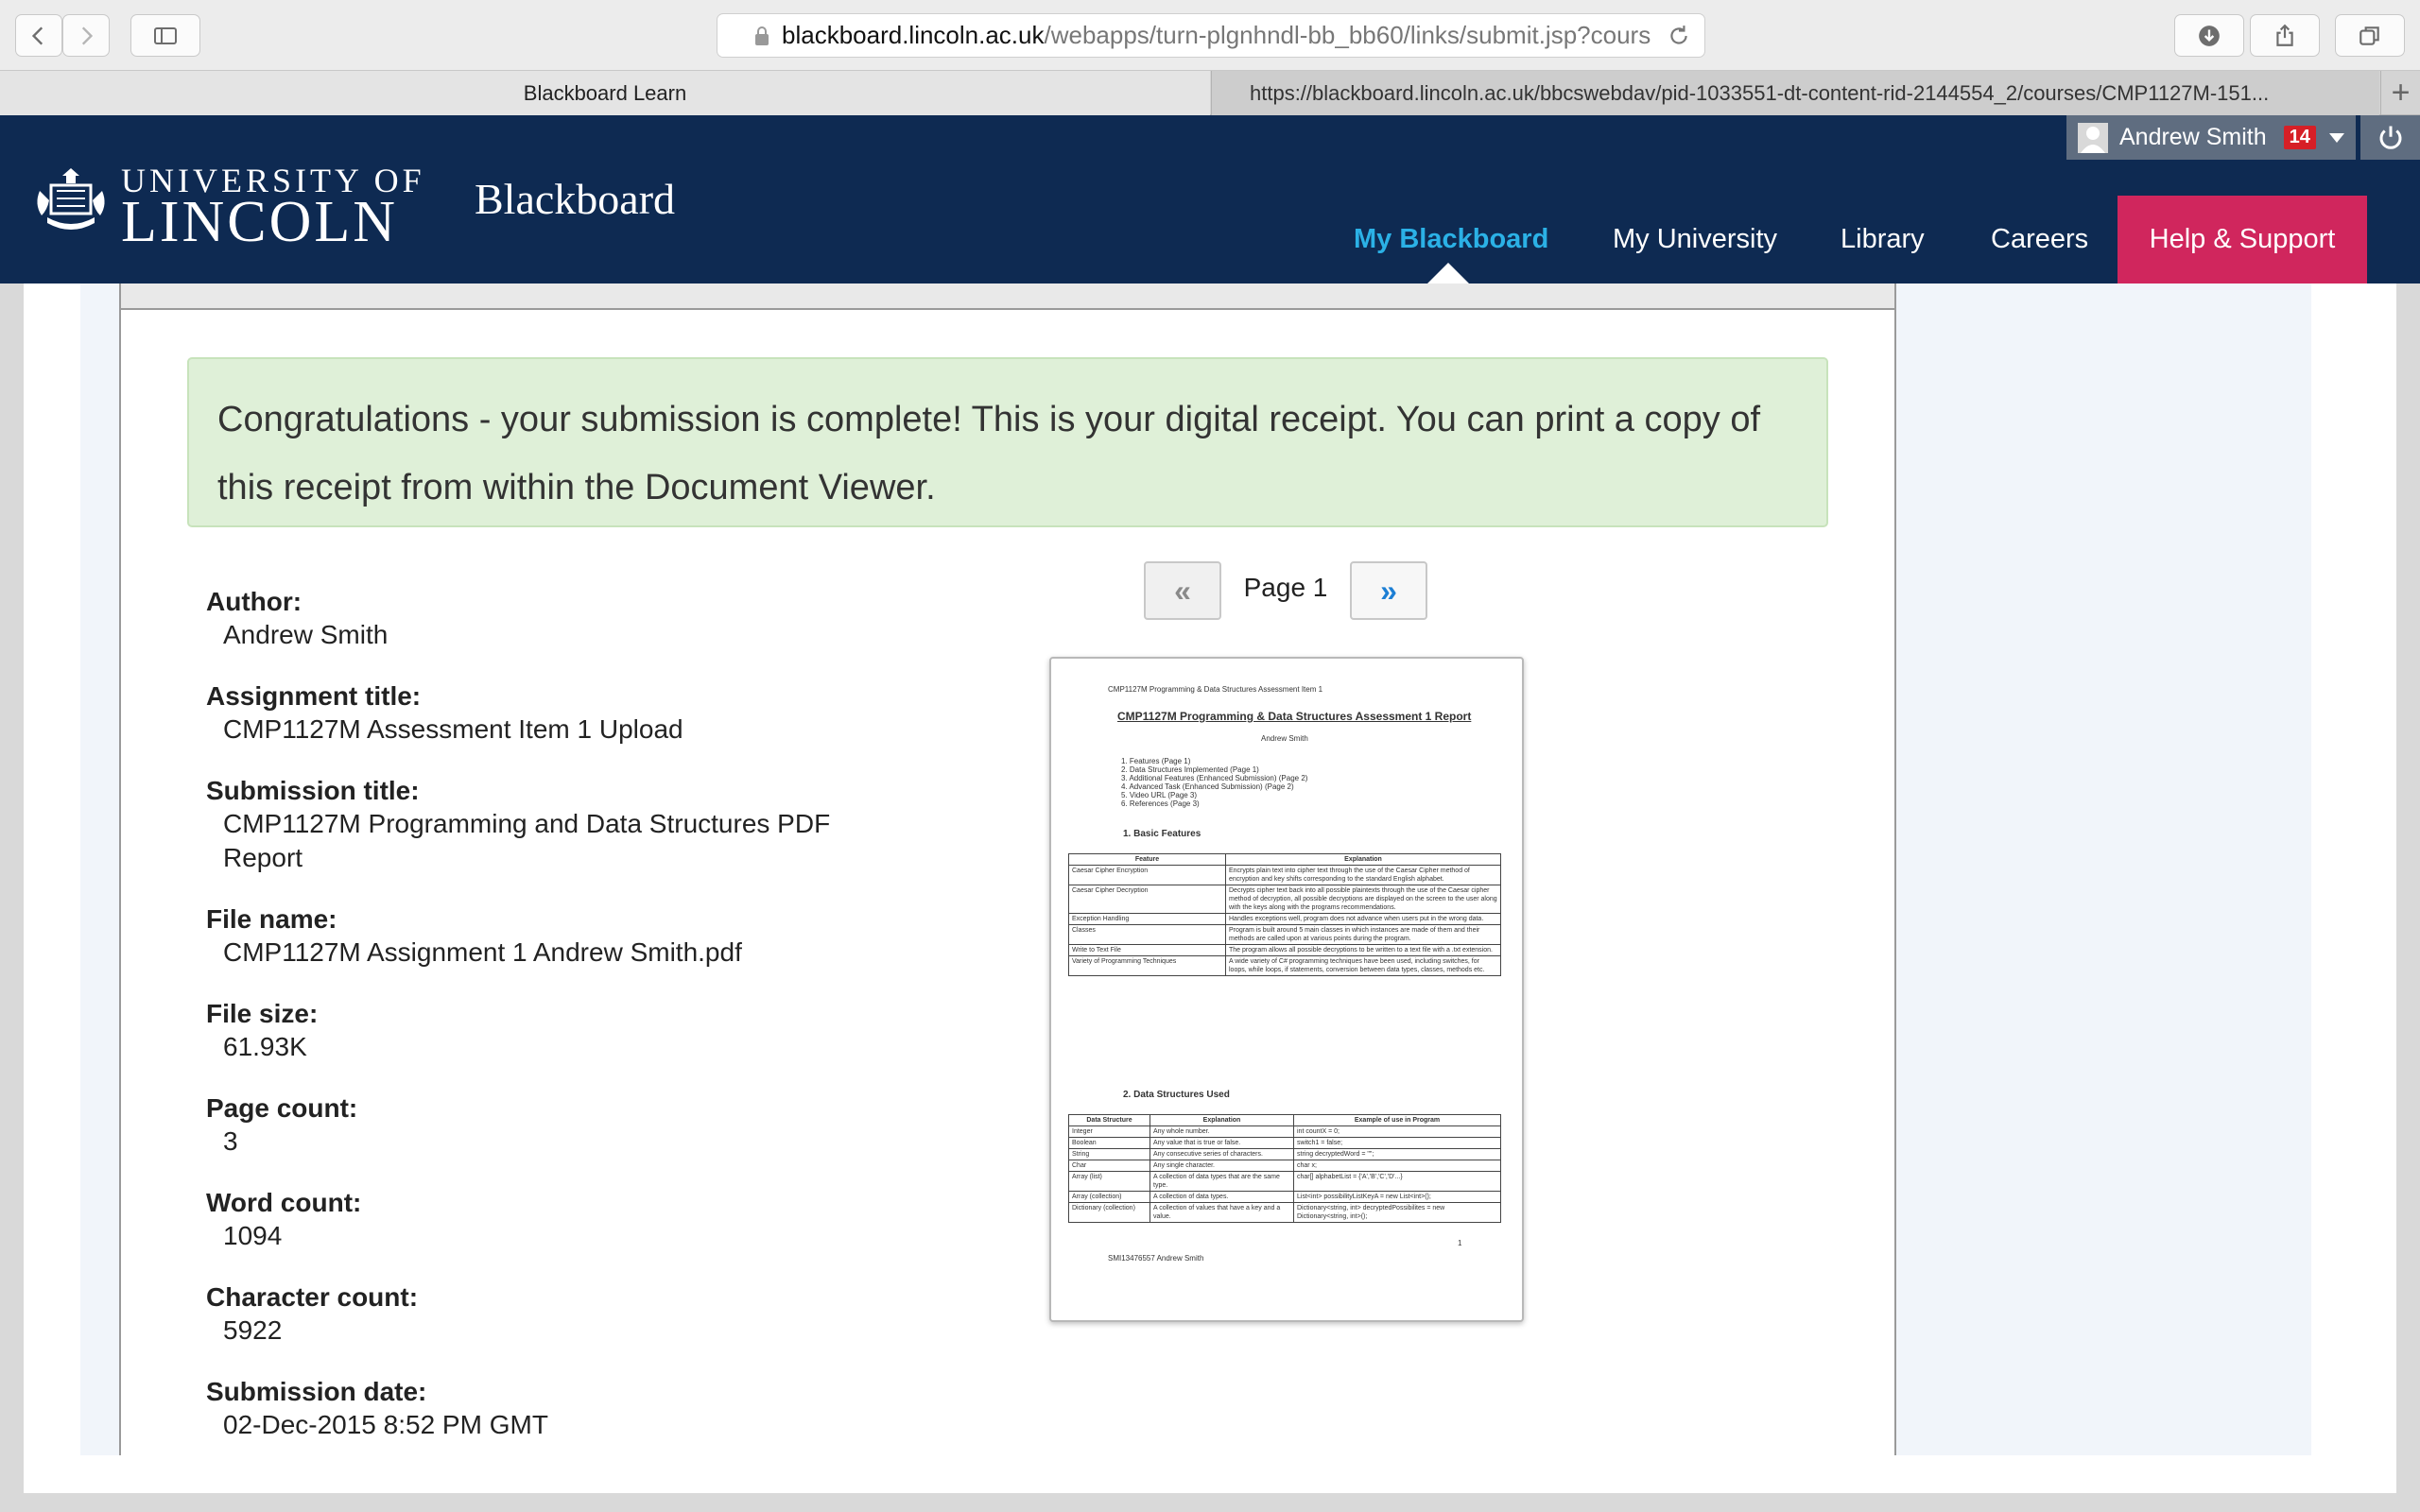 This screenshot has height=1512, width=2420. I want to click on user-name: Andrew Smith, so click(2193, 137).